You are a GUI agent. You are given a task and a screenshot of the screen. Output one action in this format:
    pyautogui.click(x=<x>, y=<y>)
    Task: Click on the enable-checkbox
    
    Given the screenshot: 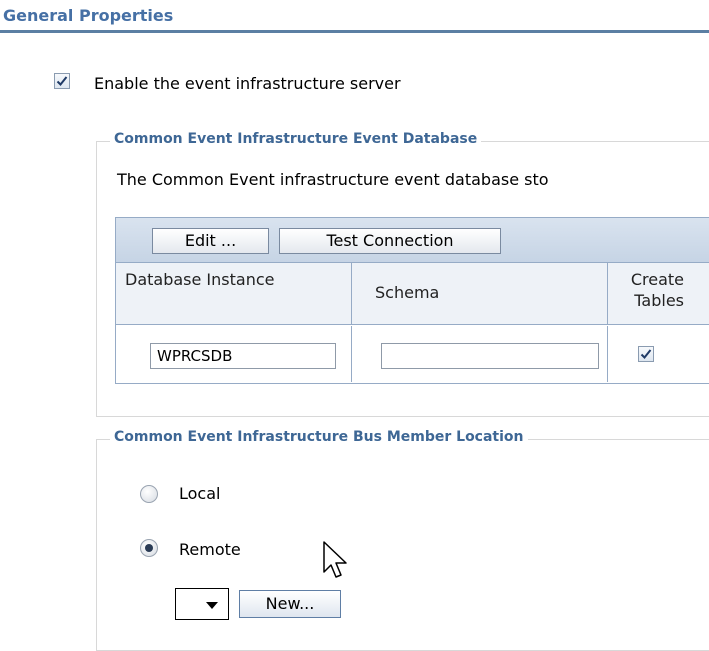 What is the action you would take?
    pyautogui.click(x=62, y=81)
    